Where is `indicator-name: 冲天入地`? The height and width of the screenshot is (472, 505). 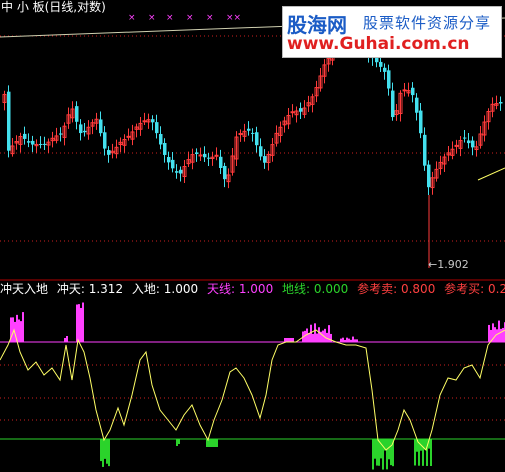 indicator-name: 冲天入地 is located at coordinates (24, 289).